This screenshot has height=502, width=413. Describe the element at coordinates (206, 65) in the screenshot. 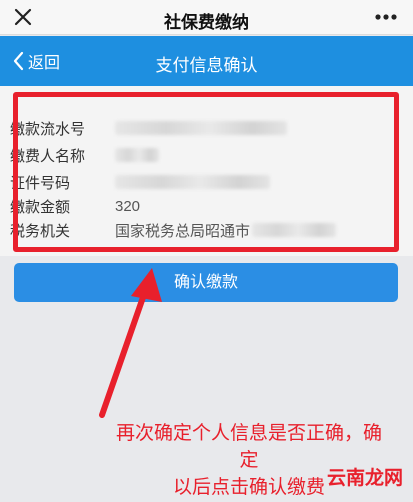

I see `page-title: 支付信息确认` at that location.